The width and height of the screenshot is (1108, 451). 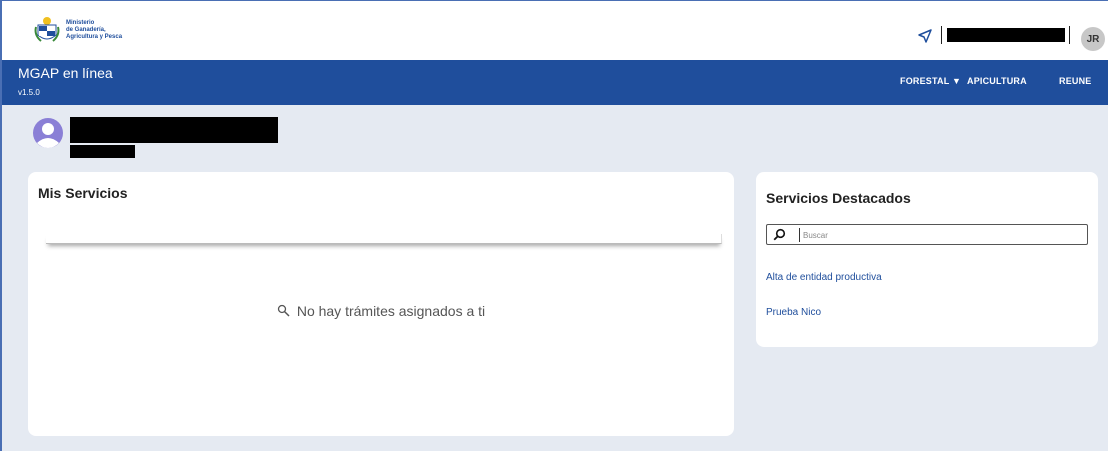 I want to click on redacted-profile-subtitle, so click(x=102, y=151).